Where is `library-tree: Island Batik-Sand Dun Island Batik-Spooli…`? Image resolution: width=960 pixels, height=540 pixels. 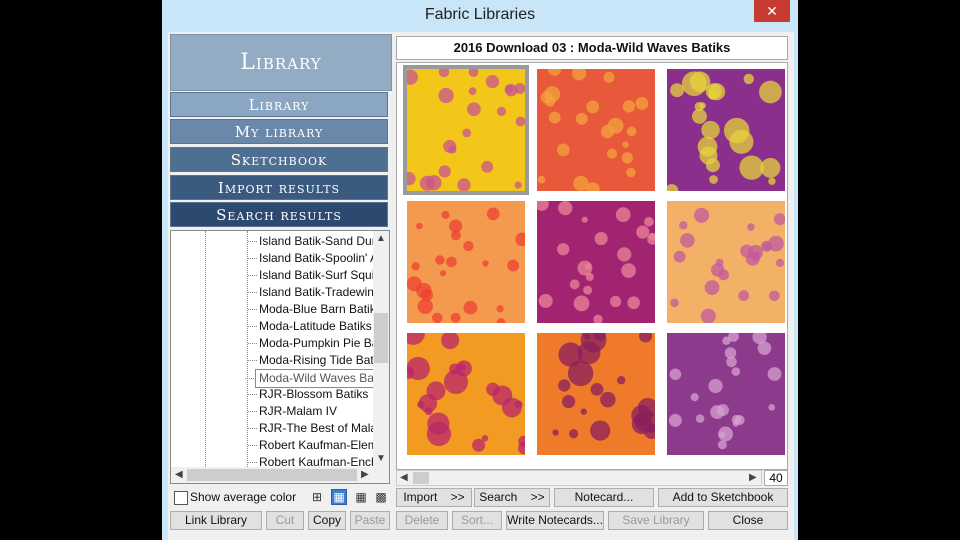
library-tree: Island Batik-Sand Dun Island Batik-Spooli… is located at coordinates (280, 357).